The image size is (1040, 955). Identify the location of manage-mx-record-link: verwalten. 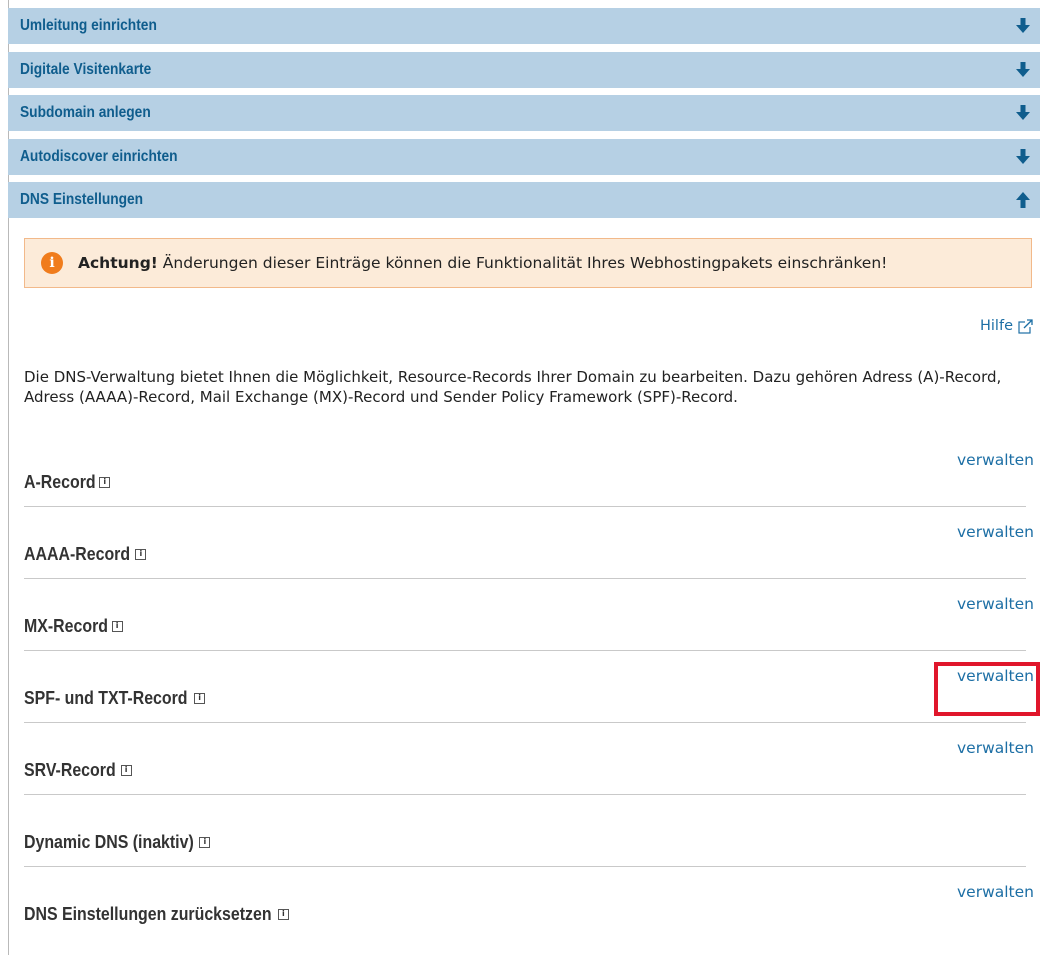
(995, 604).